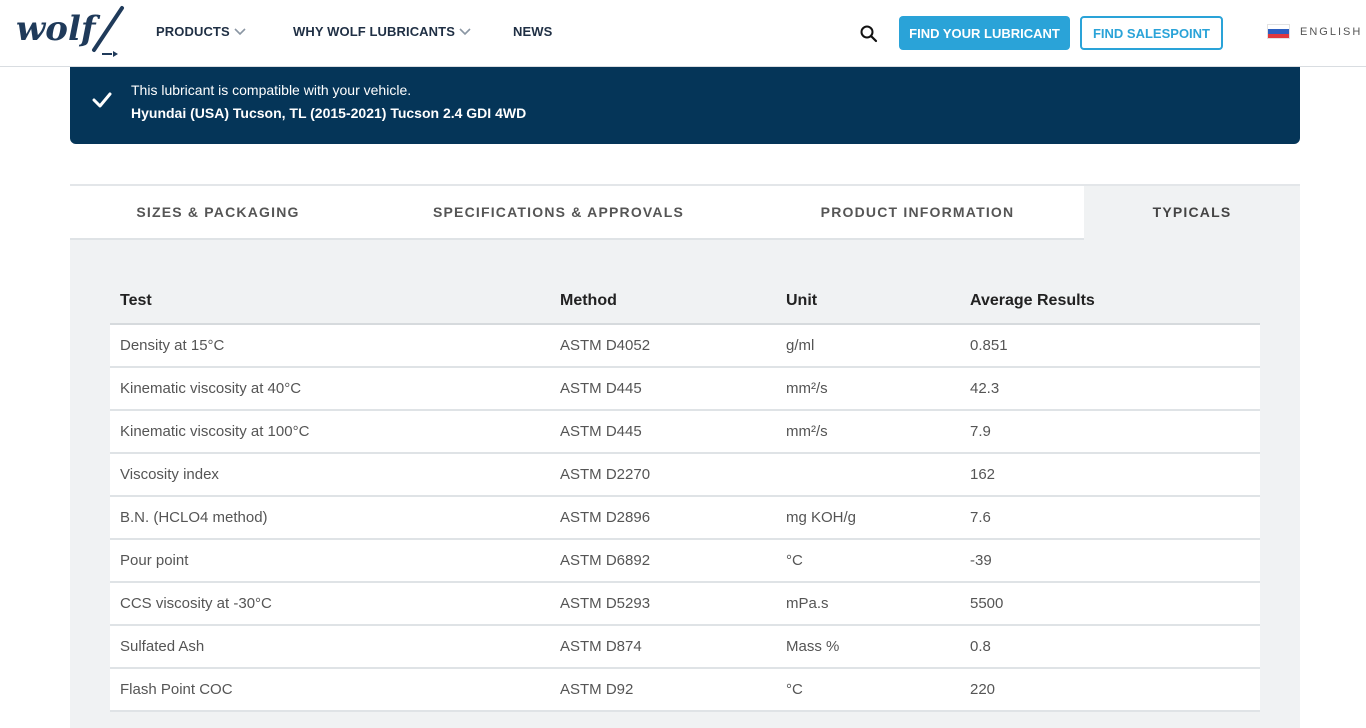  Describe the element at coordinates (196, 603) in the screenshot. I see `cell-test: CCS viscosity at -30°C` at that location.